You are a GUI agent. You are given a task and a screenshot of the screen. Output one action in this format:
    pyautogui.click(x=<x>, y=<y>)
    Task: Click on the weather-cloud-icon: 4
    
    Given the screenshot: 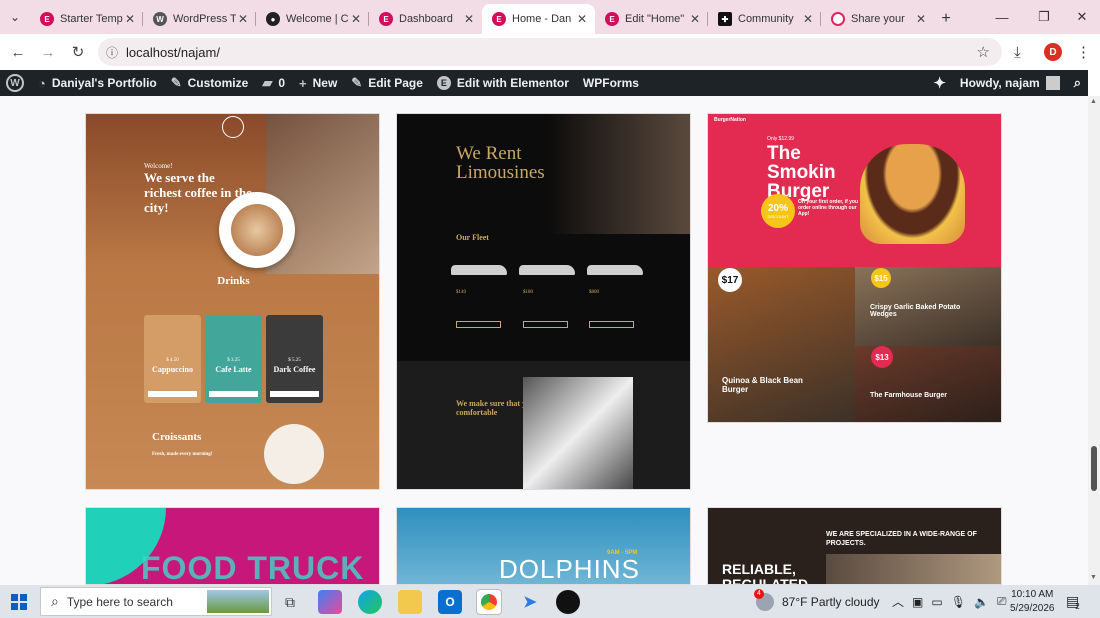 What is the action you would take?
    pyautogui.click(x=764, y=599)
    